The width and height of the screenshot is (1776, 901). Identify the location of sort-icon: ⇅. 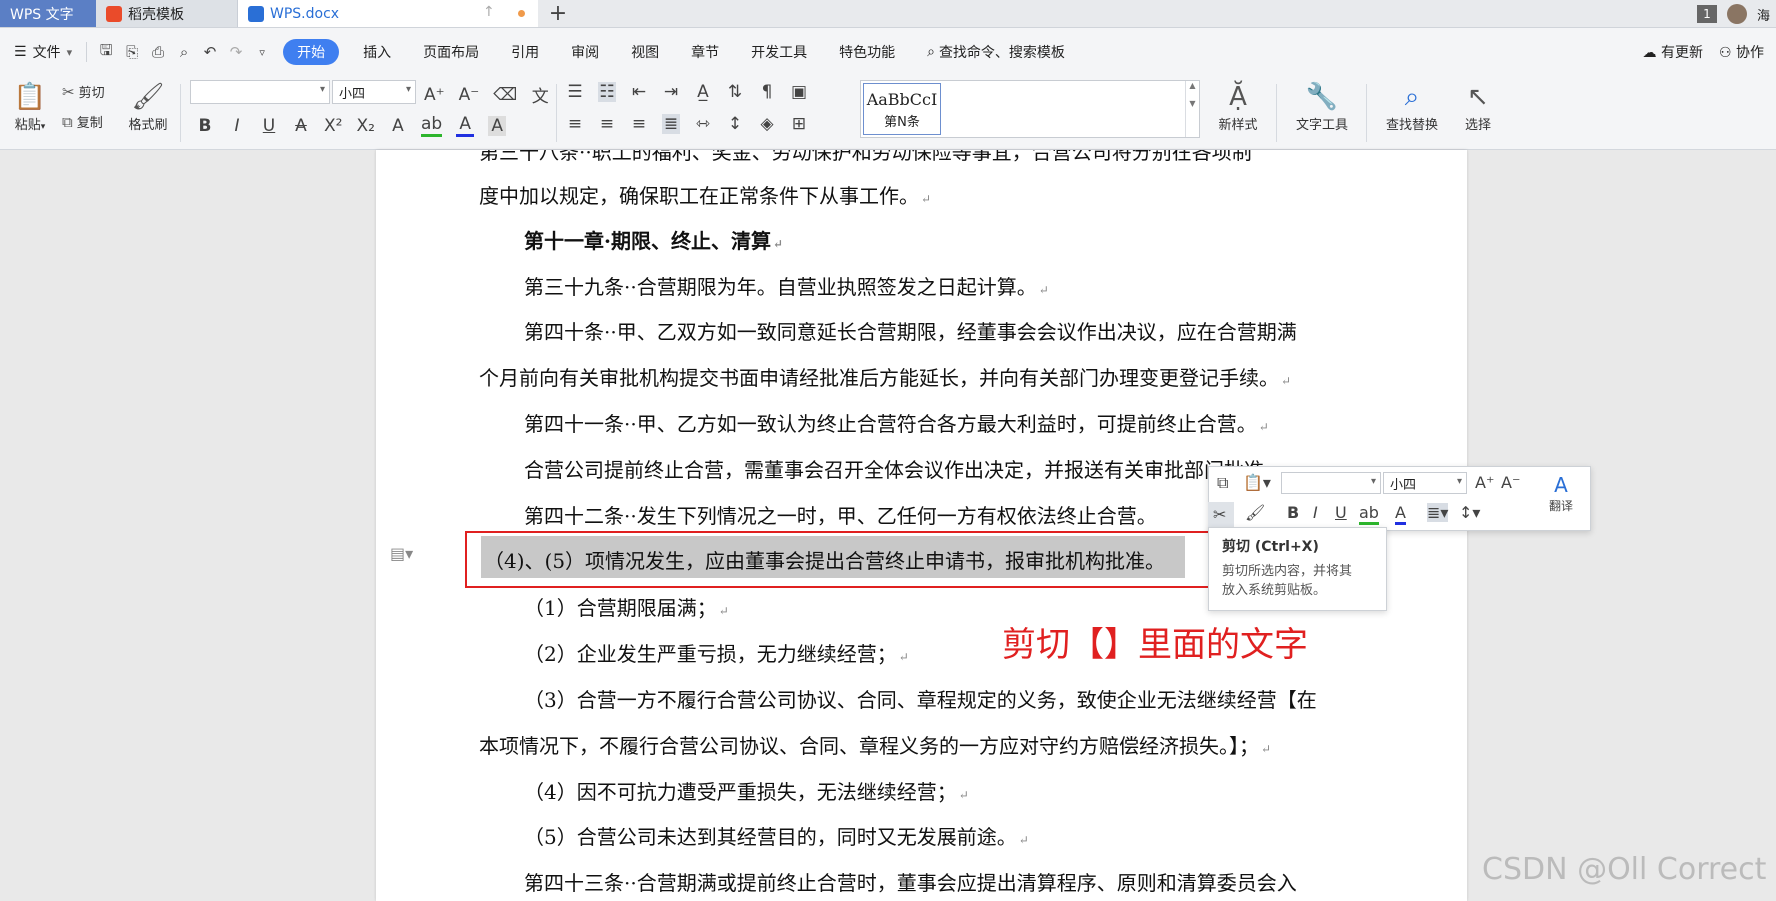
(735, 92).